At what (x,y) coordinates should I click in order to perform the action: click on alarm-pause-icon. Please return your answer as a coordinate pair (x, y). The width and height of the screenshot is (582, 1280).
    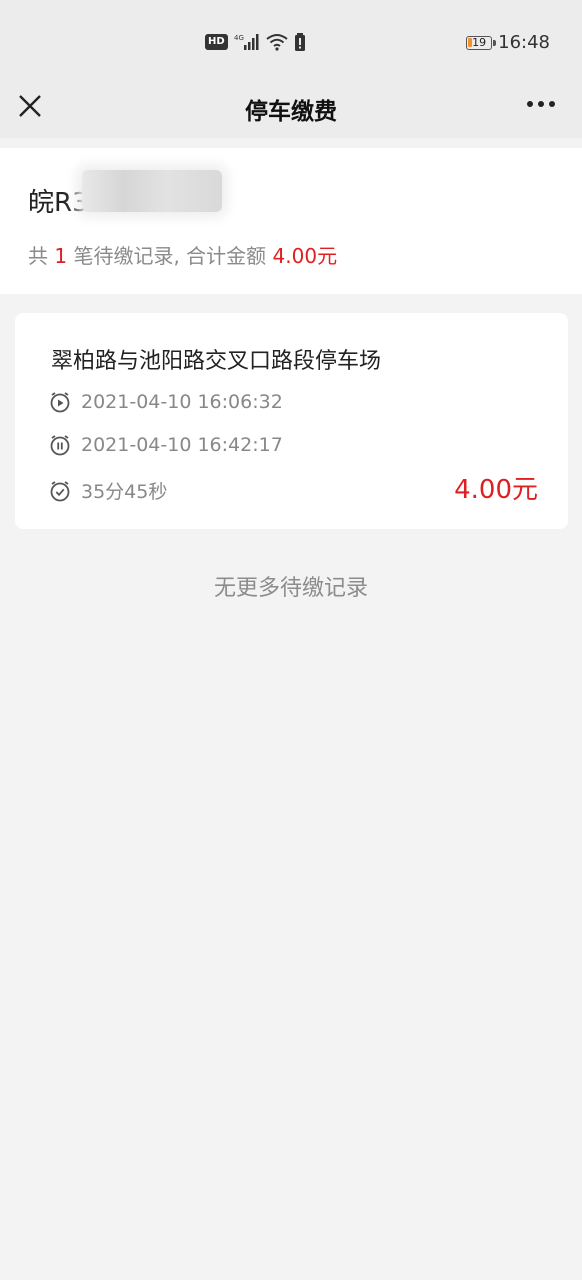
    Looking at the image, I should click on (60, 445).